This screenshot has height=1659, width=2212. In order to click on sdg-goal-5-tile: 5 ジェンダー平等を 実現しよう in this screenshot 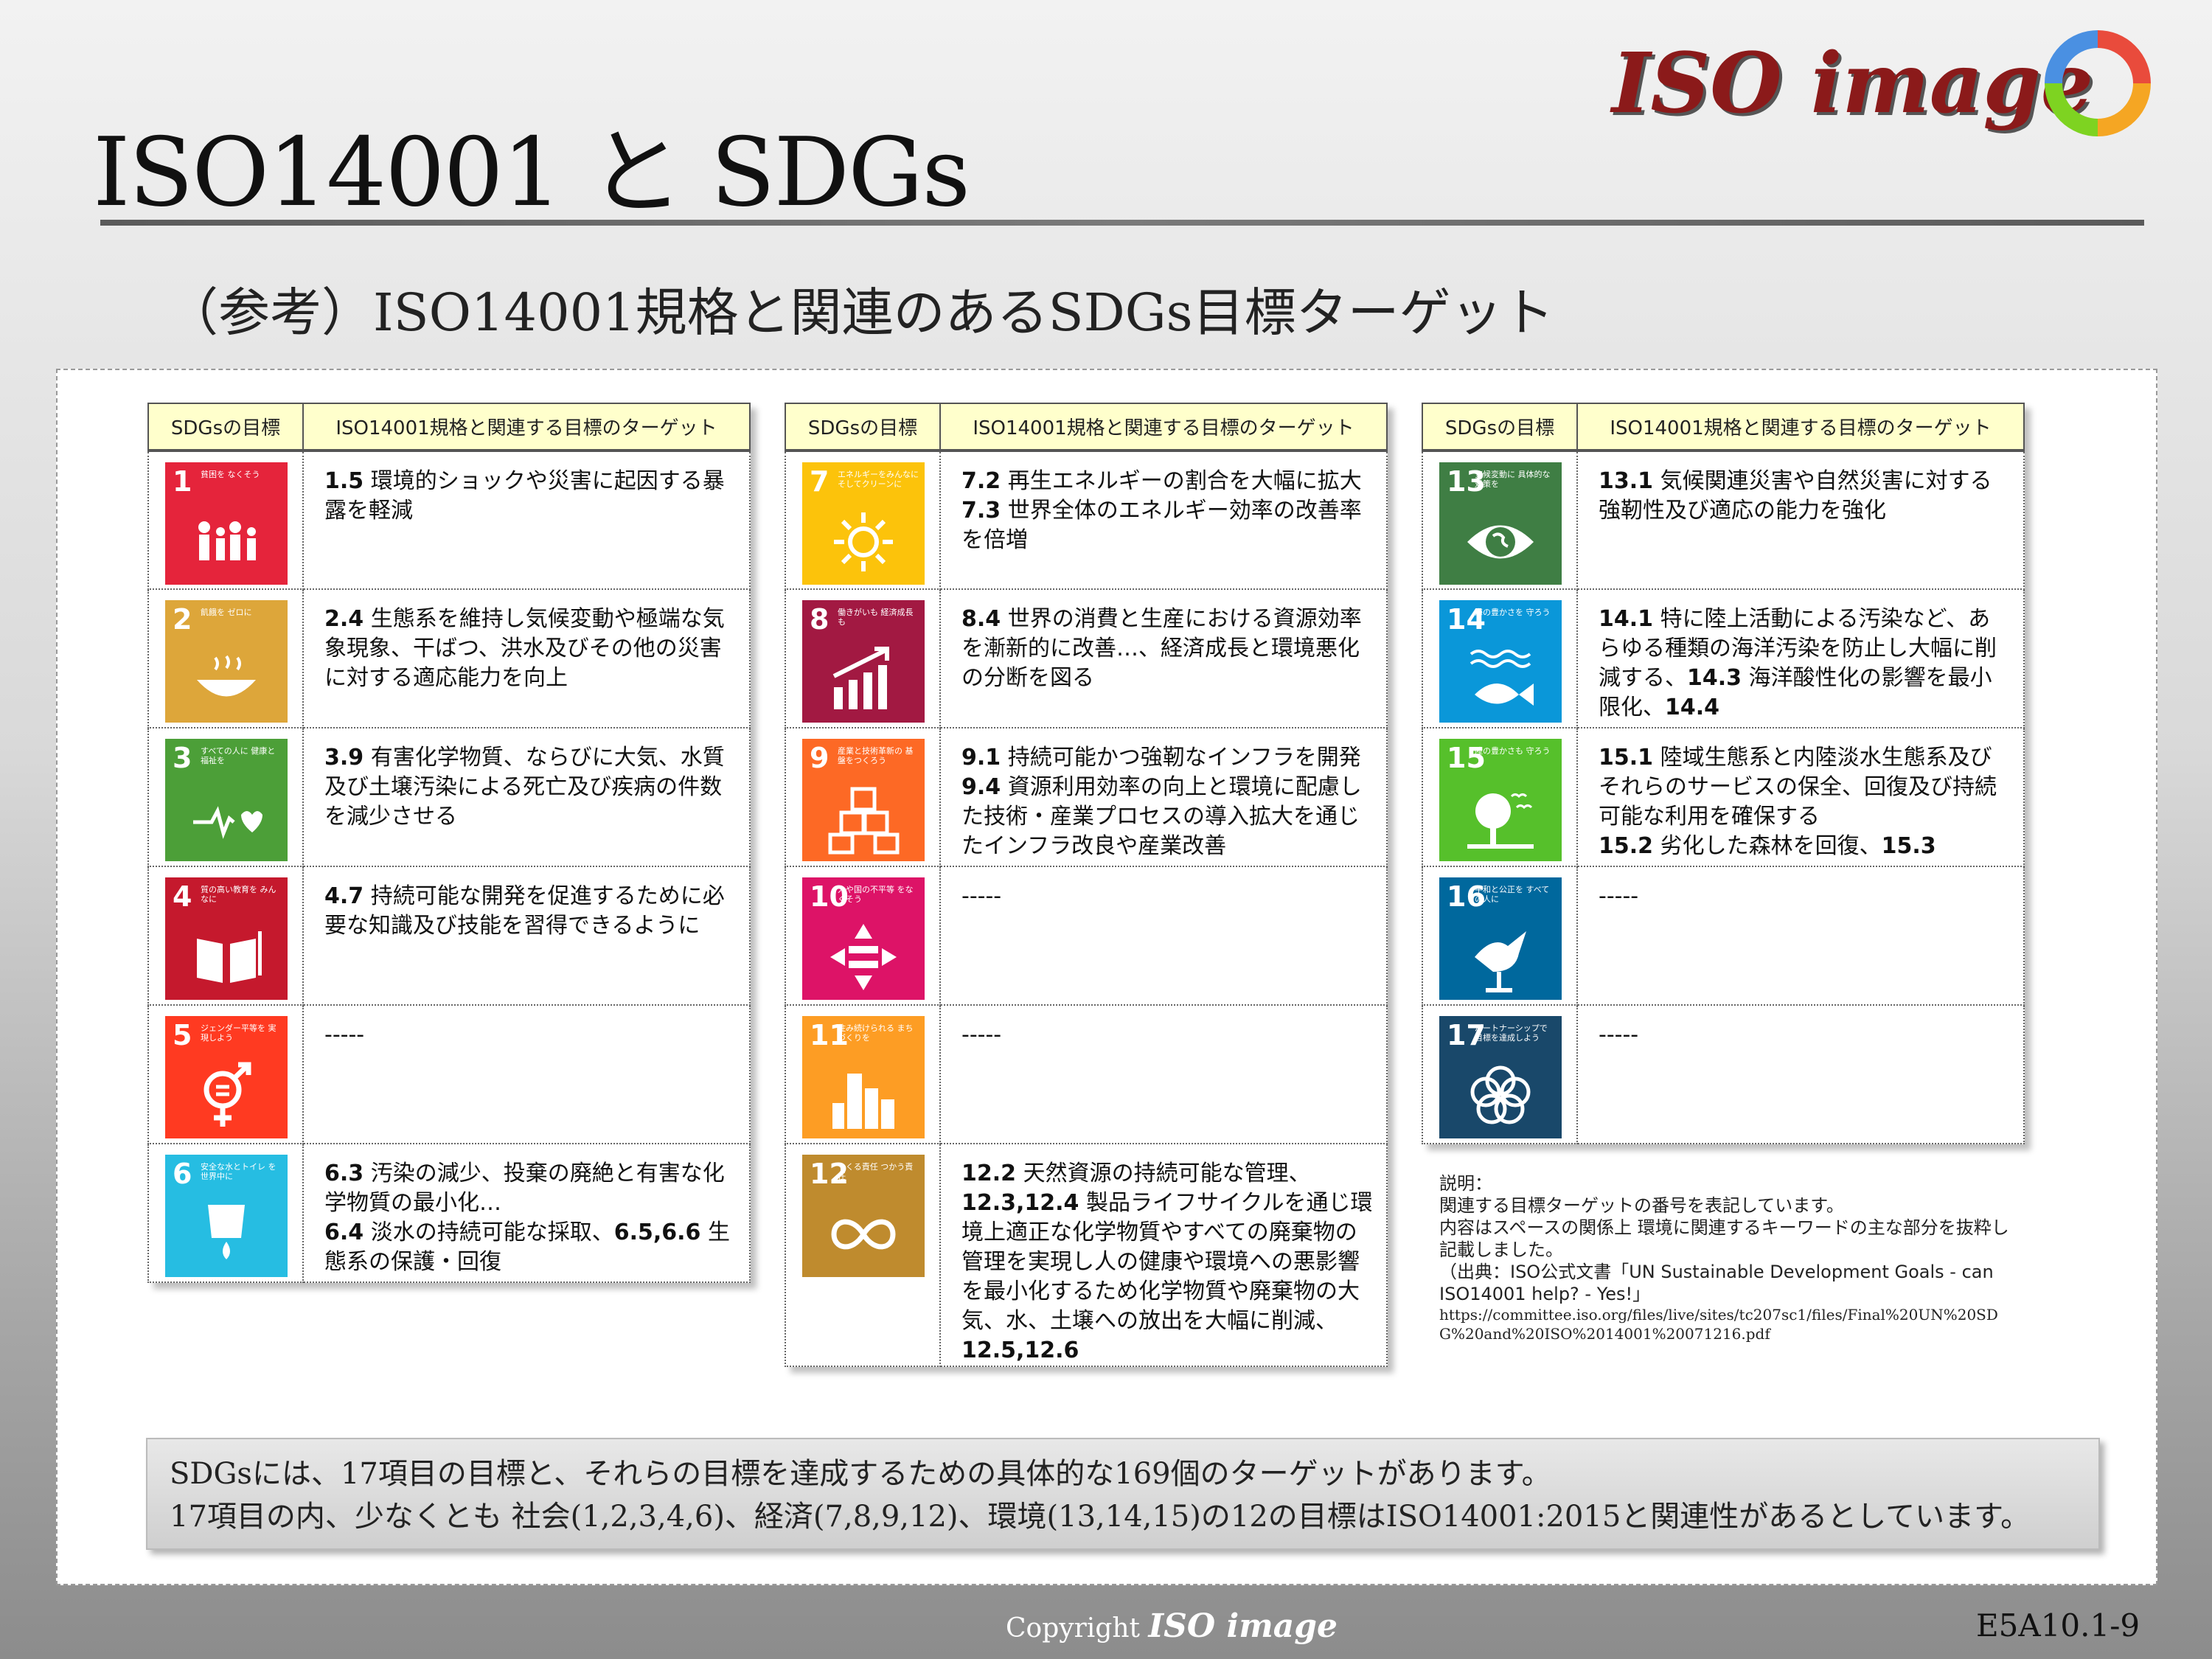, I will do `click(226, 1077)`.